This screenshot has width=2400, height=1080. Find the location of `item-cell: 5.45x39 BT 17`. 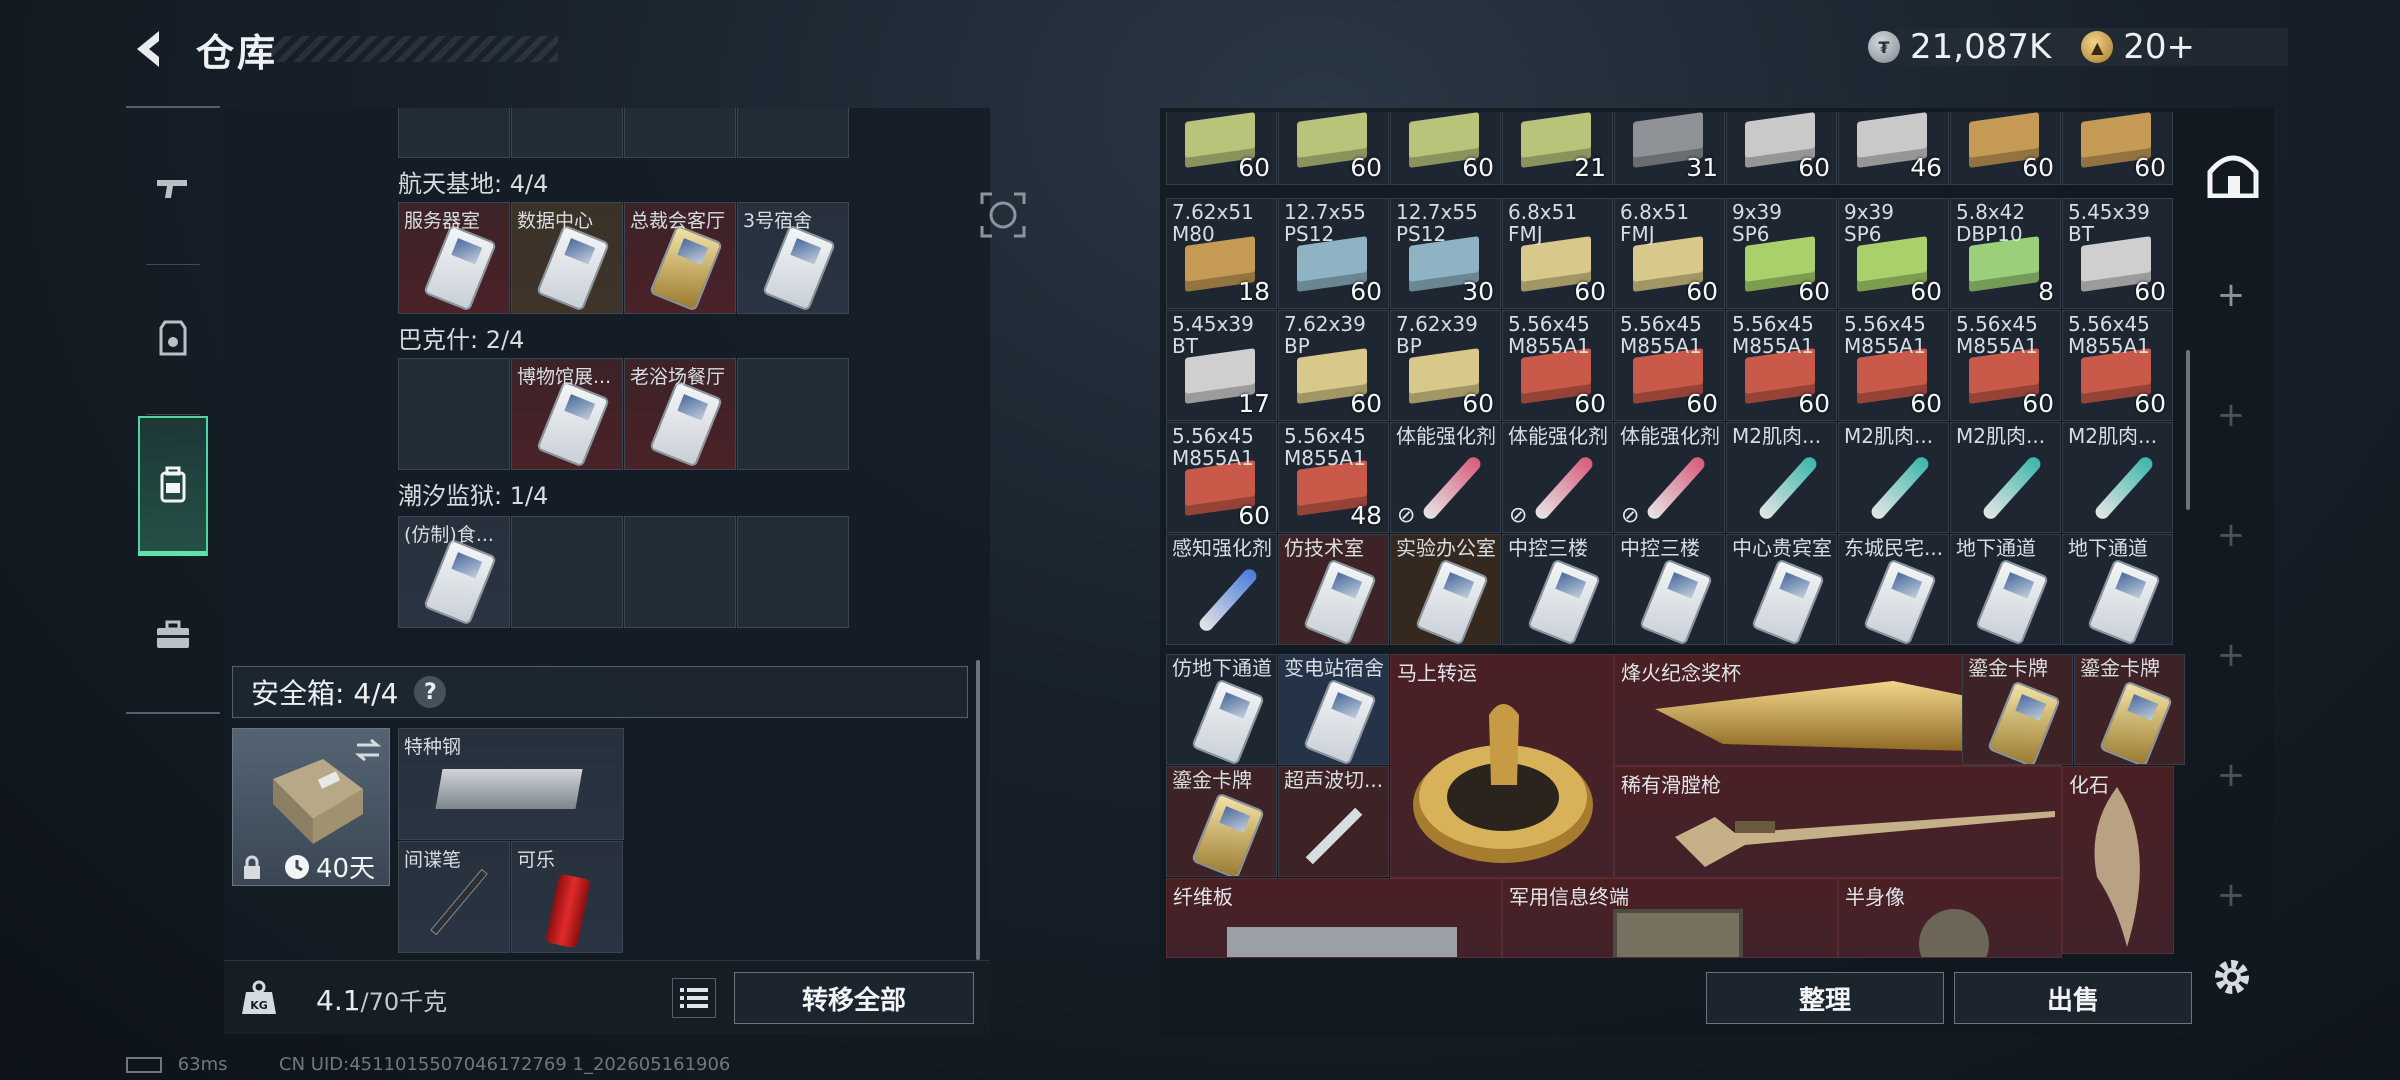

item-cell: 5.45x39 BT 17 is located at coordinates (1221, 365).